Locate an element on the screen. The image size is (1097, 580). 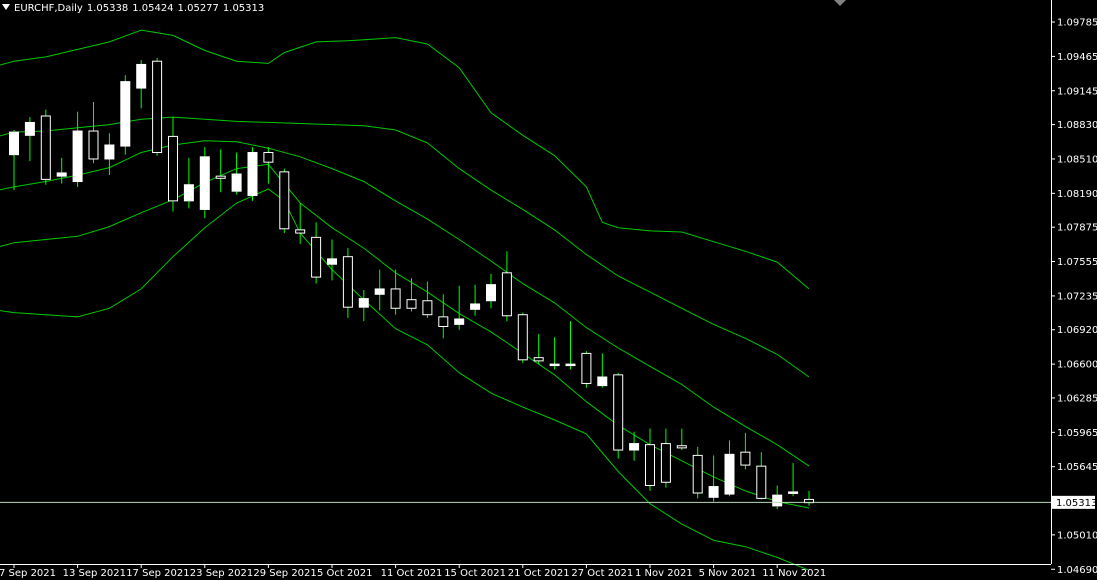
x-tick-label: 21 Oct 2021 is located at coordinates (539, 573).